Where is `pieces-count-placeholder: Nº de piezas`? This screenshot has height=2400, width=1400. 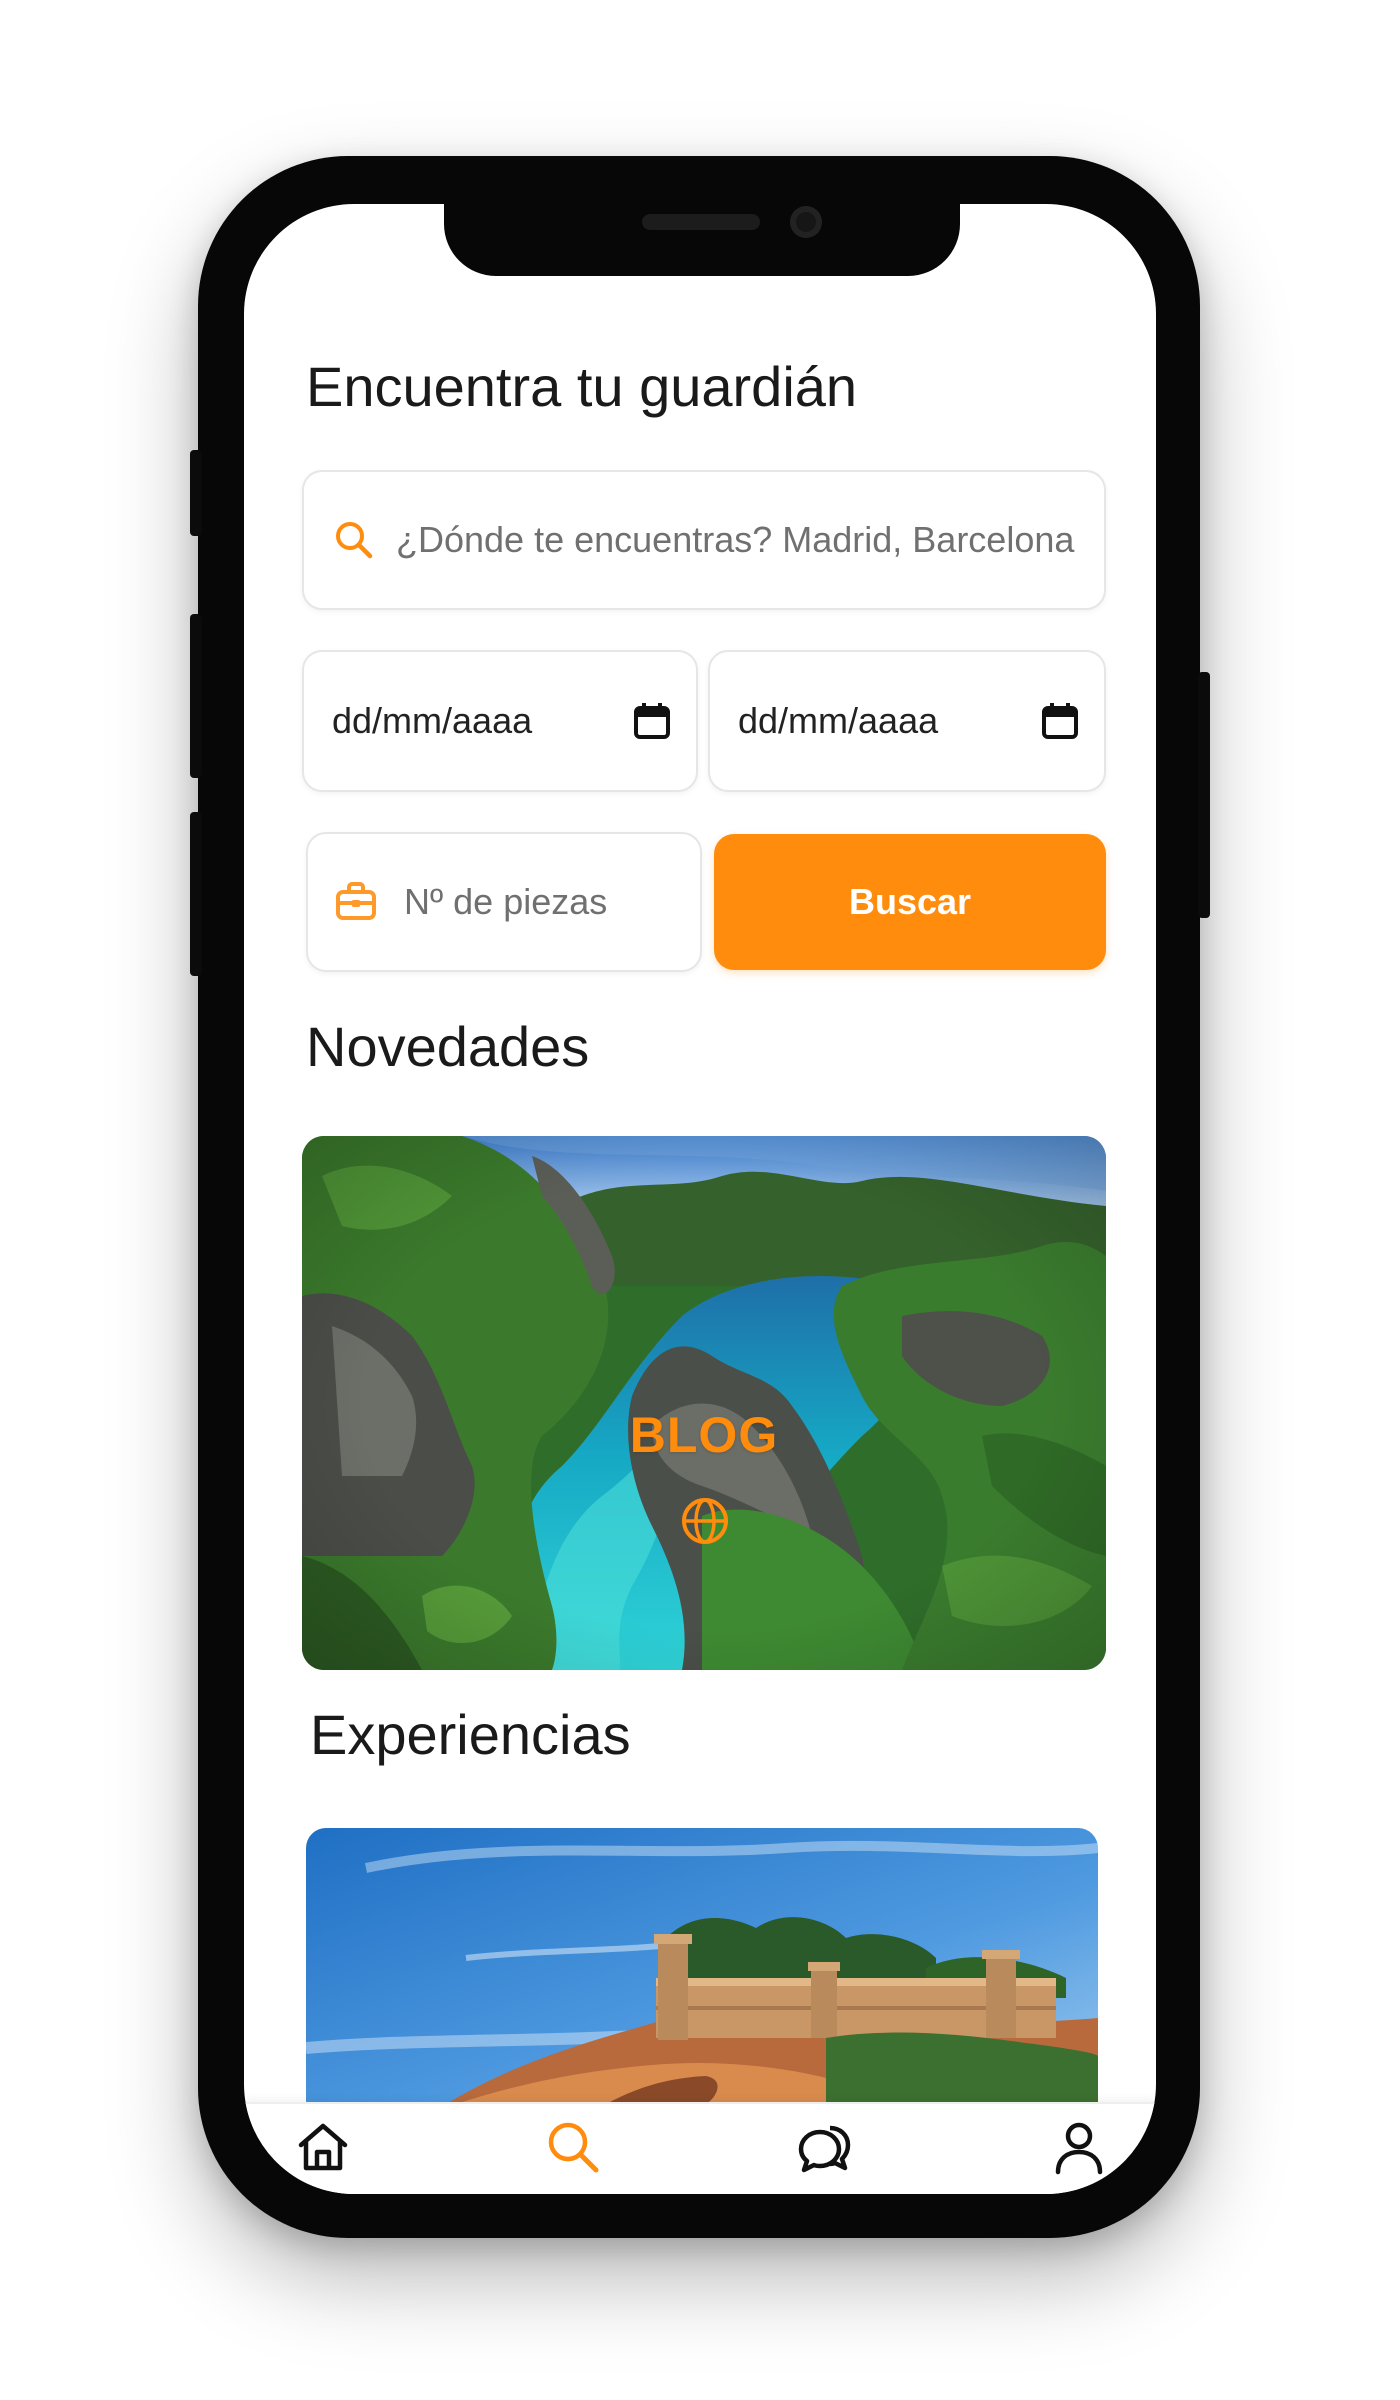
pieces-count-placeholder: Nº de piezas is located at coordinates (506, 901).